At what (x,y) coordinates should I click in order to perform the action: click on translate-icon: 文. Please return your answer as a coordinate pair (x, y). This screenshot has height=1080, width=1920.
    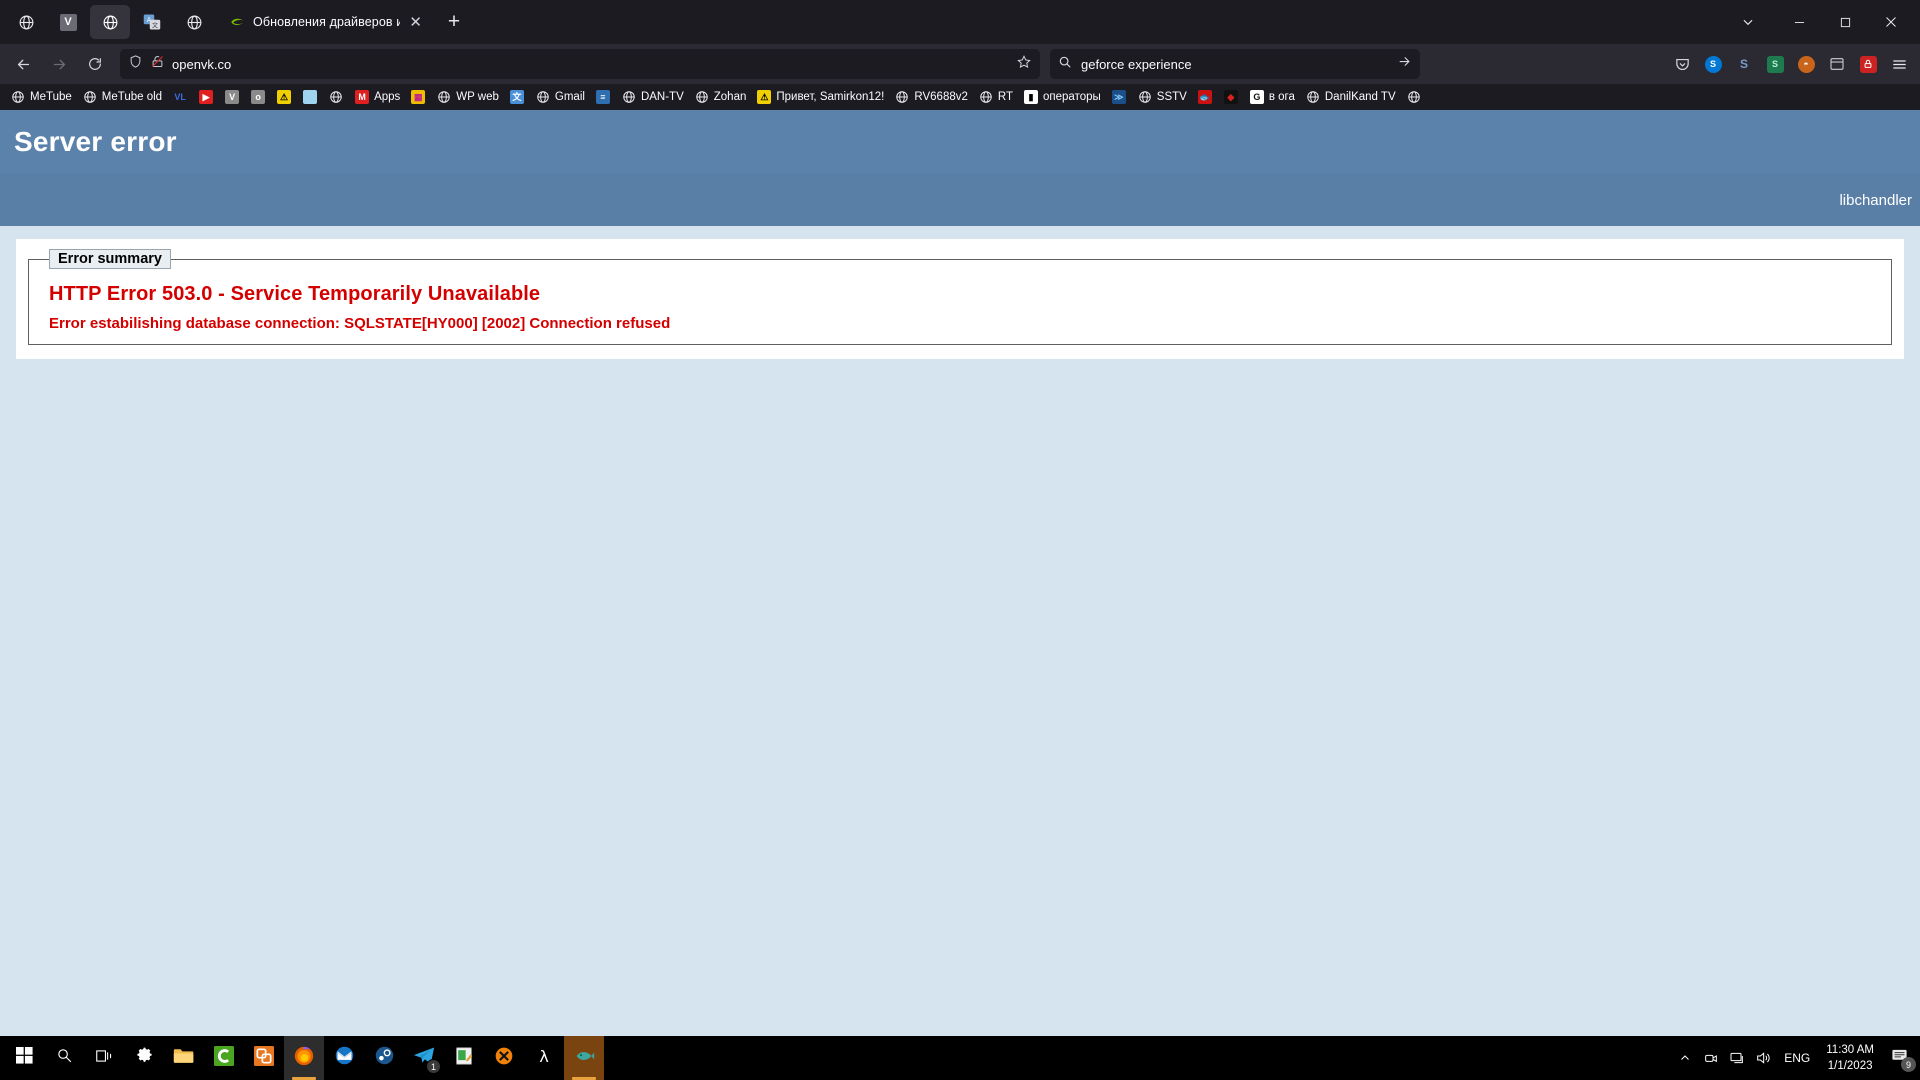
    Looking at the image, I should click on (517, 97).